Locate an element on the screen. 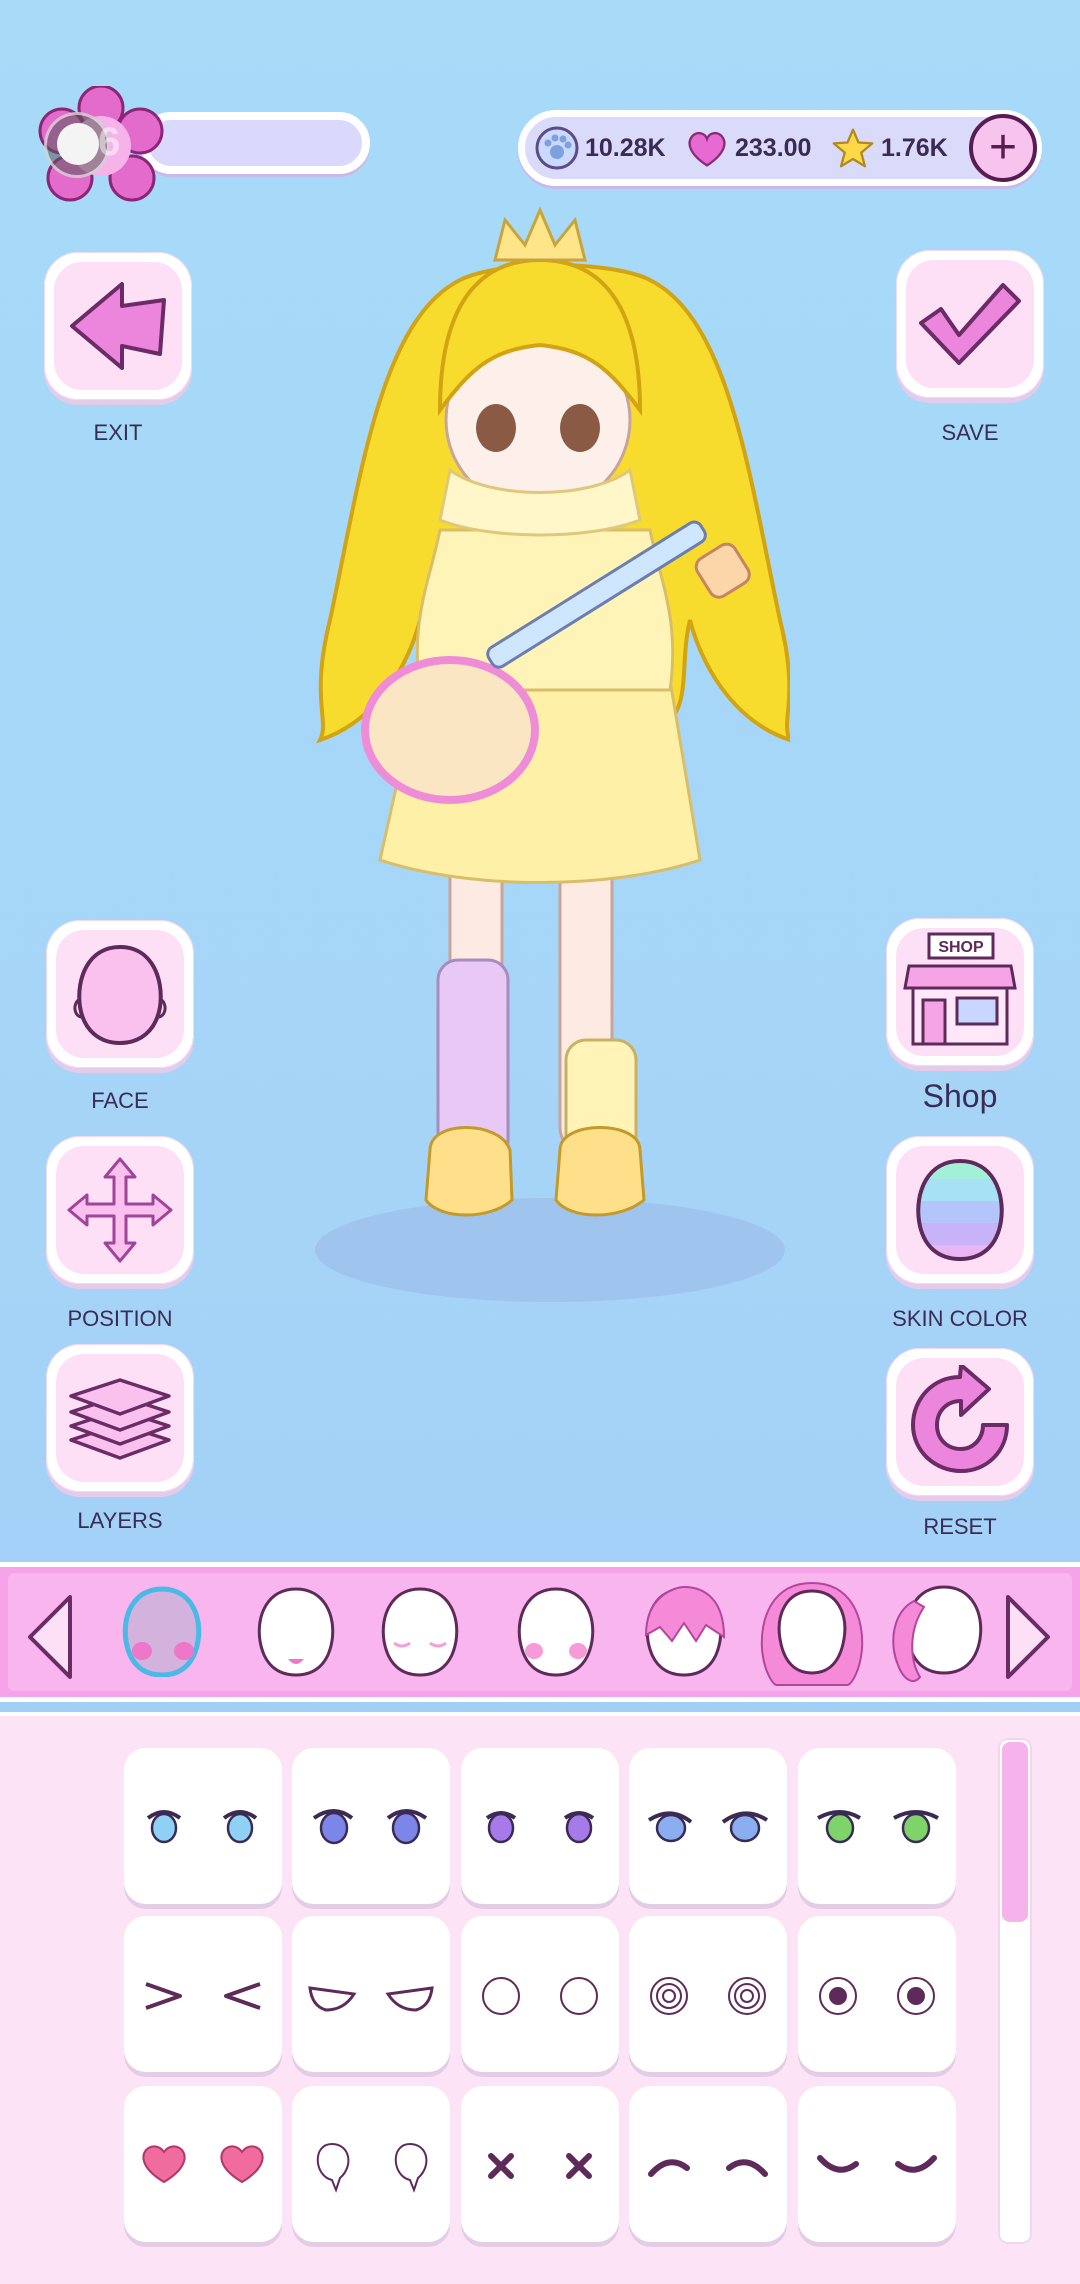 The image size is (1080, 2284). category-strip is located at coordinates (540, 1632).